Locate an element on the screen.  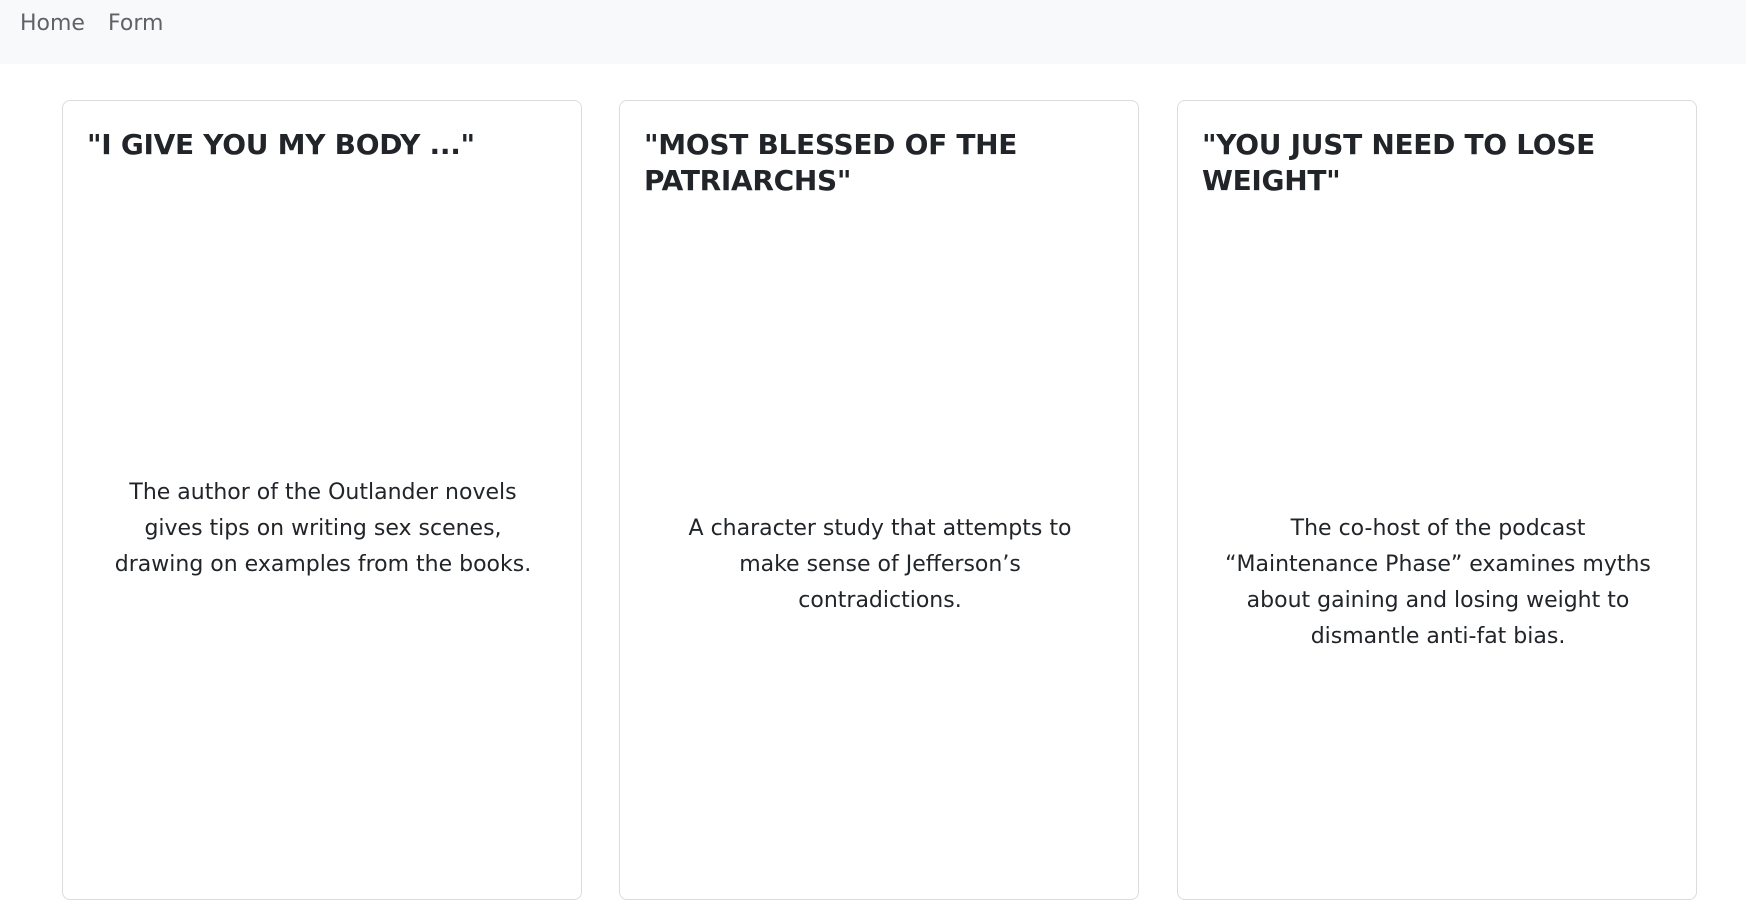
card-title: "MOST BLESSED OF THE PATRIARCHS" is located at coordinates (831, 162).